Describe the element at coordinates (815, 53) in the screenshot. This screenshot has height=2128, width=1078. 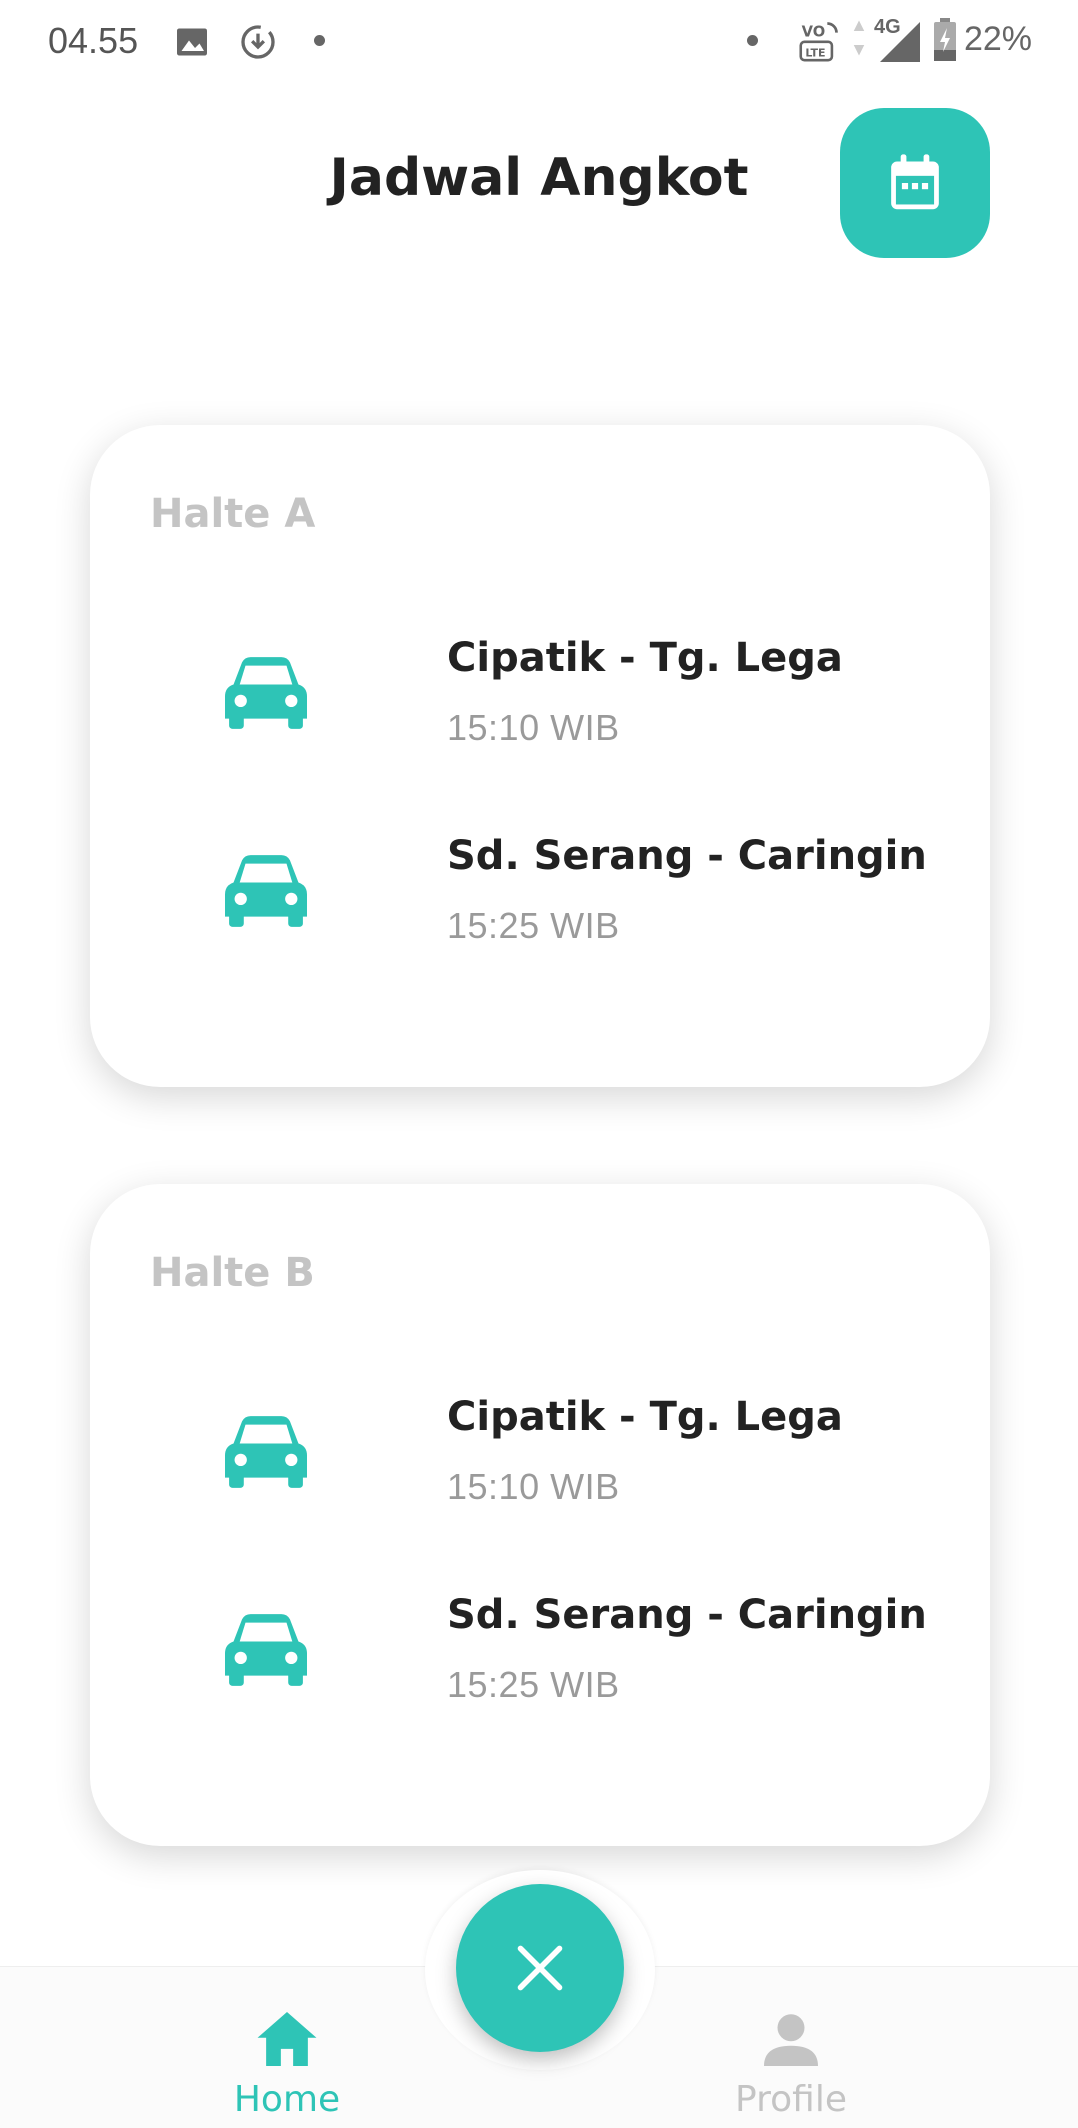
I see `svg-text: LTE` at that location.